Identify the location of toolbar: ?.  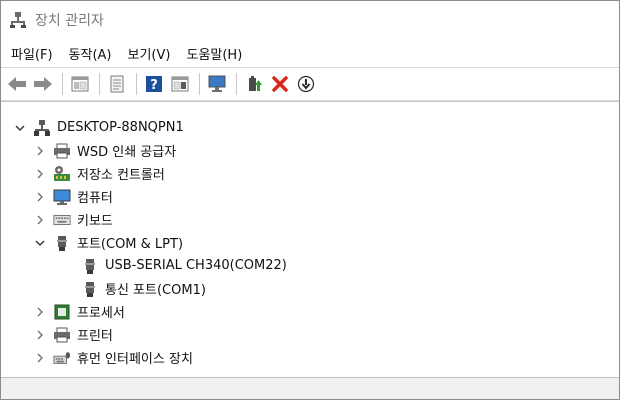
(310, 84).